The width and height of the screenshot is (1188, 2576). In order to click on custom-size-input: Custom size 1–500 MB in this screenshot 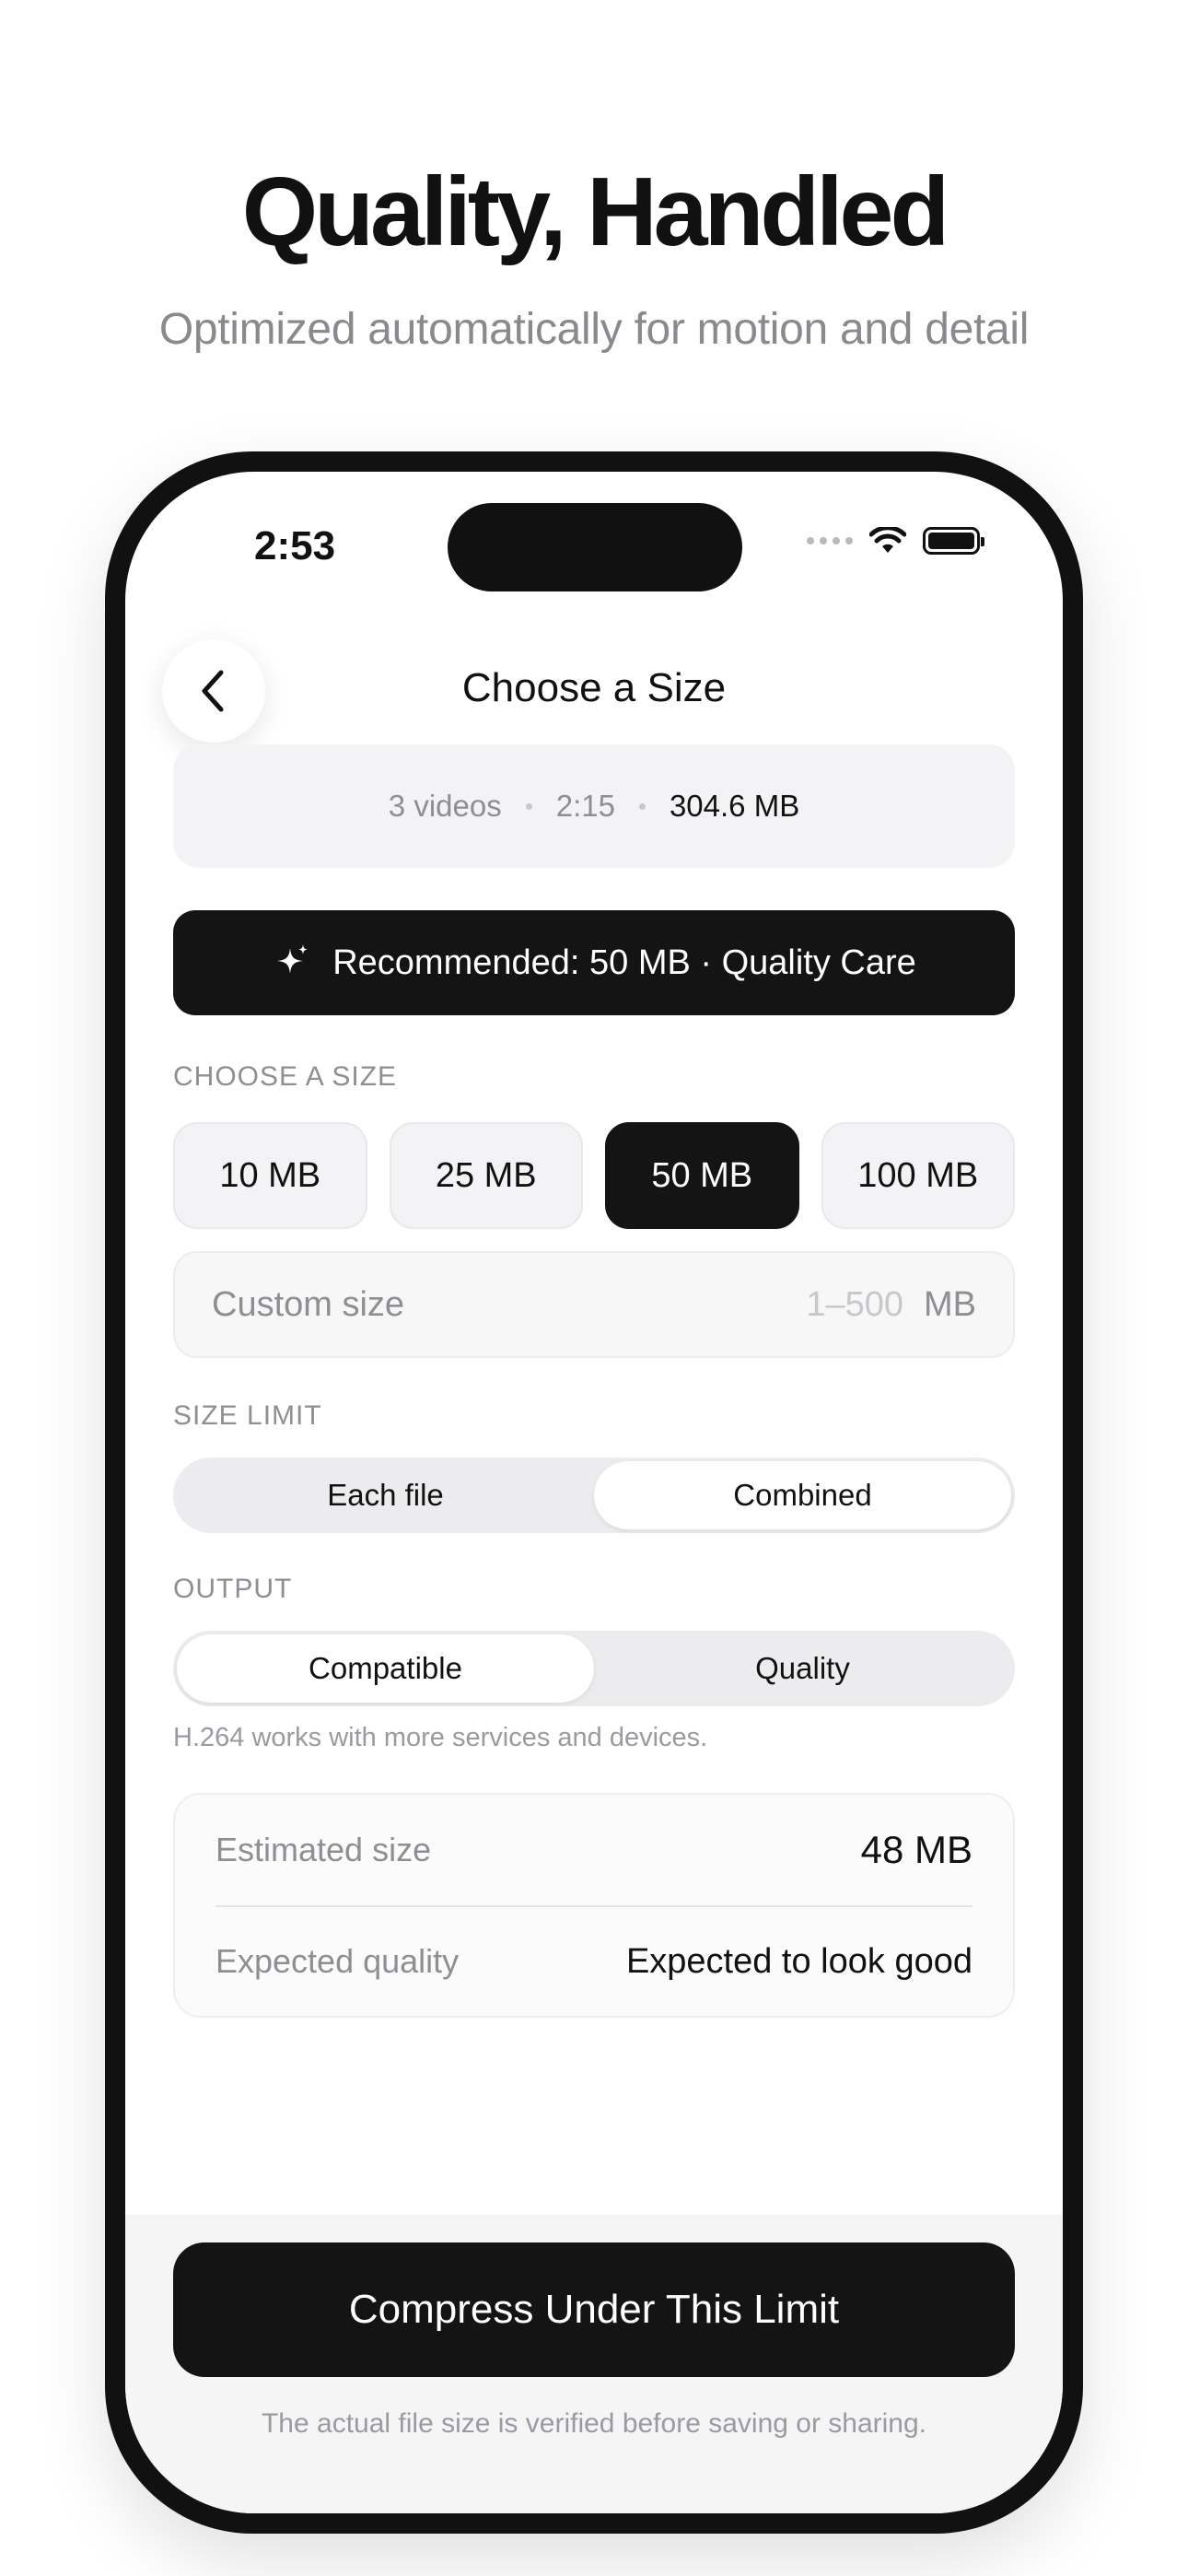, I will do `click(594, 1304)`.